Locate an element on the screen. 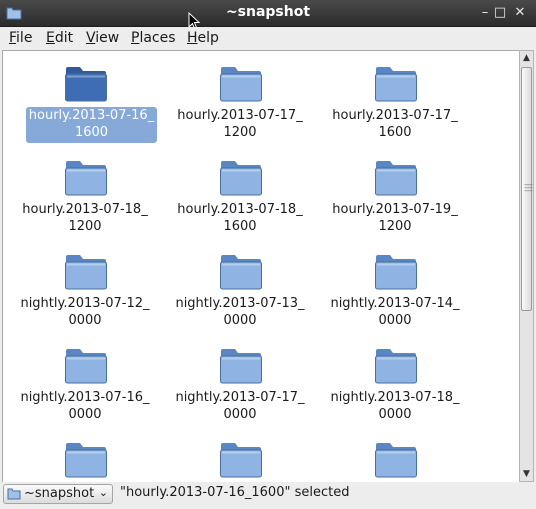  folder-label-line1: hourly.2013-07-16_ is located at coordinates (91, 115).